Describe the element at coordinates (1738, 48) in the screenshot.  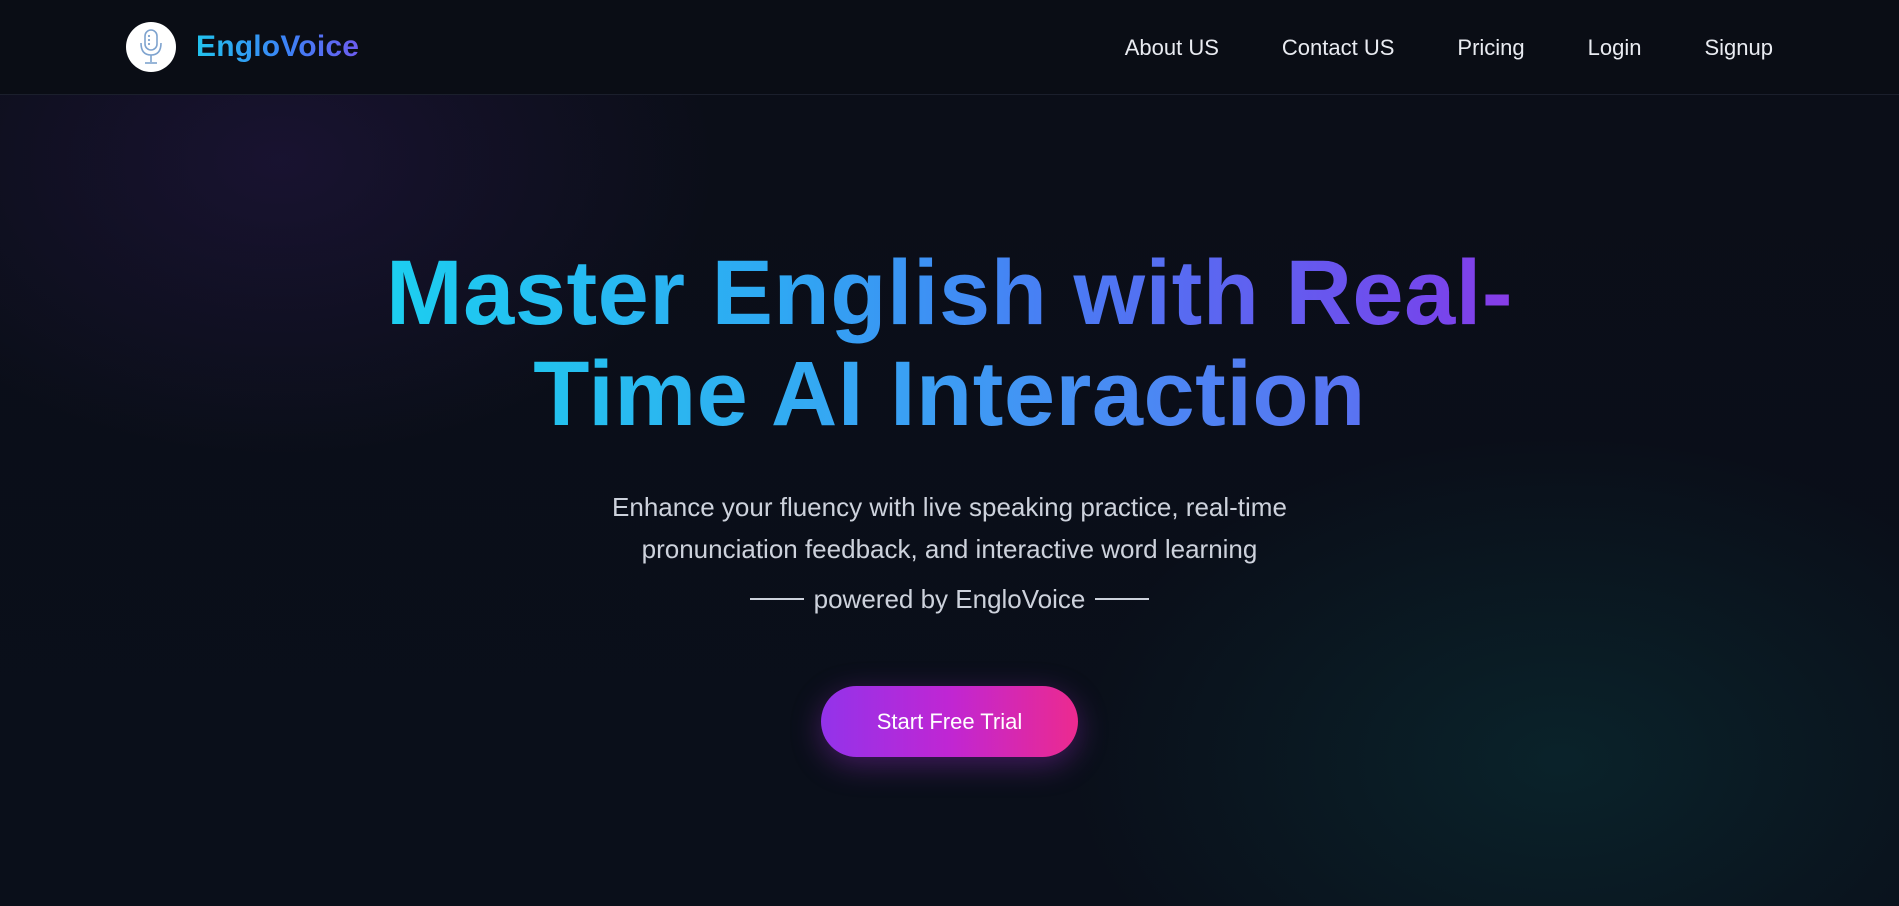
I see `nav-signup: Signup` at that location.